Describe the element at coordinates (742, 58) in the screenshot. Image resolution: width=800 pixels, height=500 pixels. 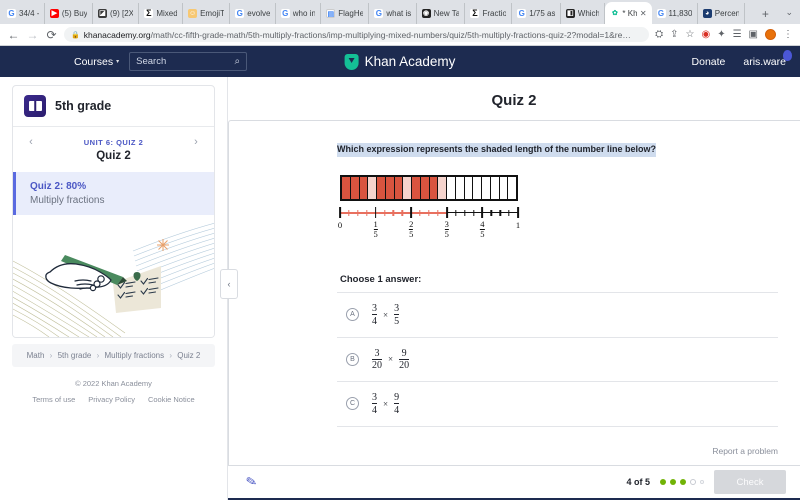
I see `header-nav-right: Donate aris.ware` at that location.